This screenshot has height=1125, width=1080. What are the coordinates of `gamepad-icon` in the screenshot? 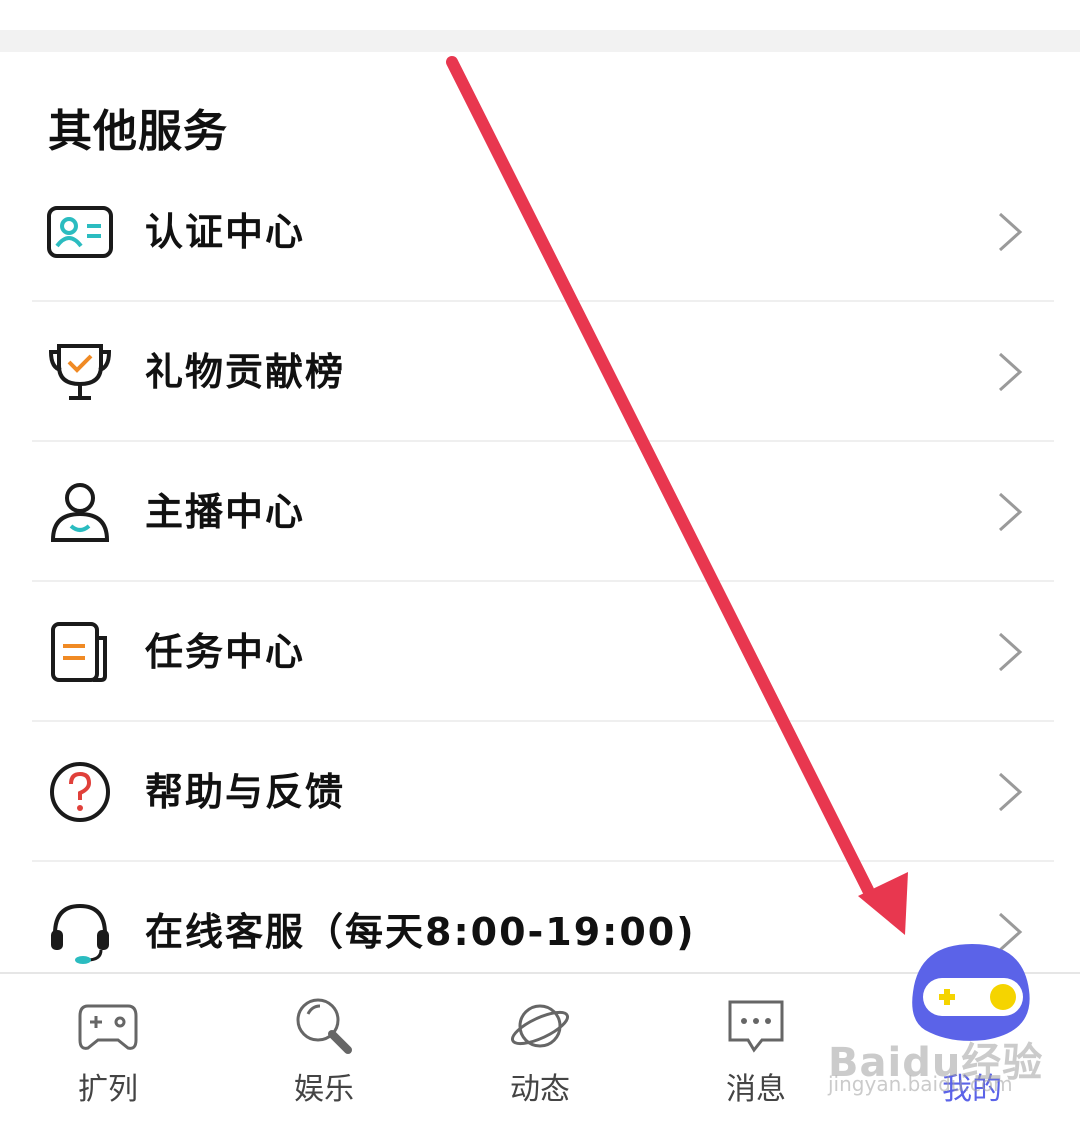 It's located at (108, 1026).